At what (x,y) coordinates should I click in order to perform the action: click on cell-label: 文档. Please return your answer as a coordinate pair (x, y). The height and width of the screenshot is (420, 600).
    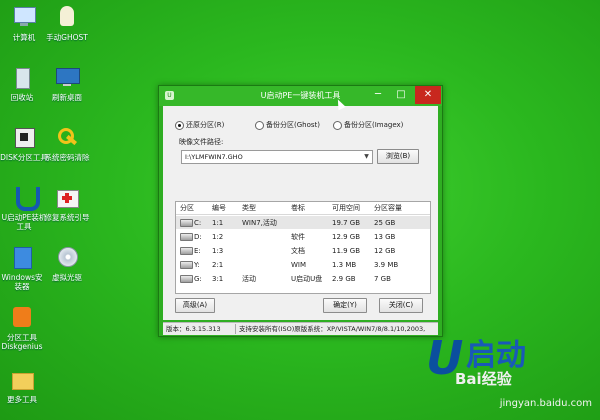
    Looking at the image, I should click on (298, 251).